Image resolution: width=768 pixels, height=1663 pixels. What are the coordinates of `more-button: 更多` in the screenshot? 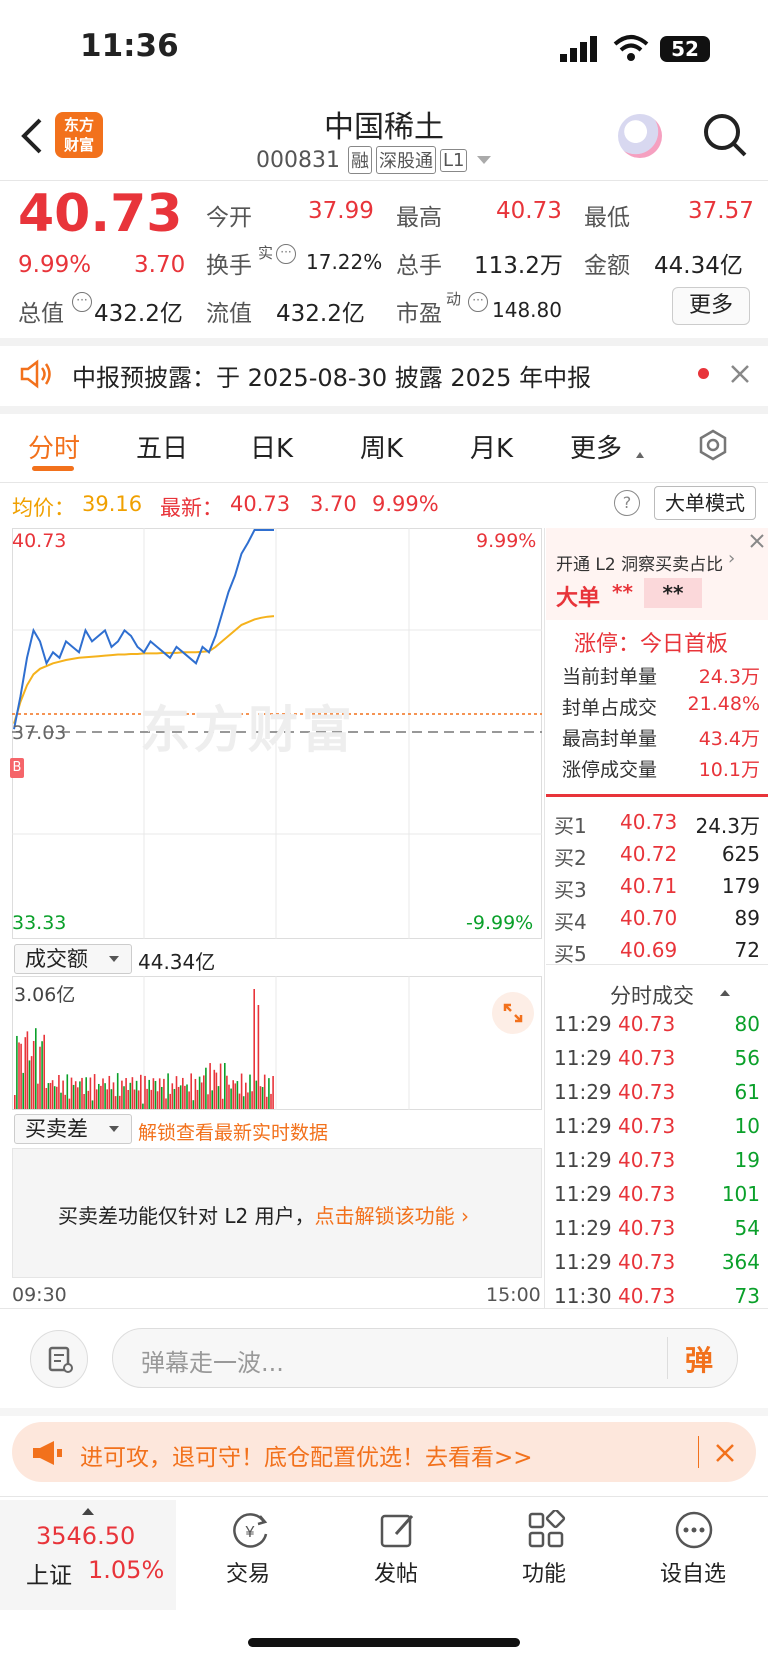 It's located at (711, 306).